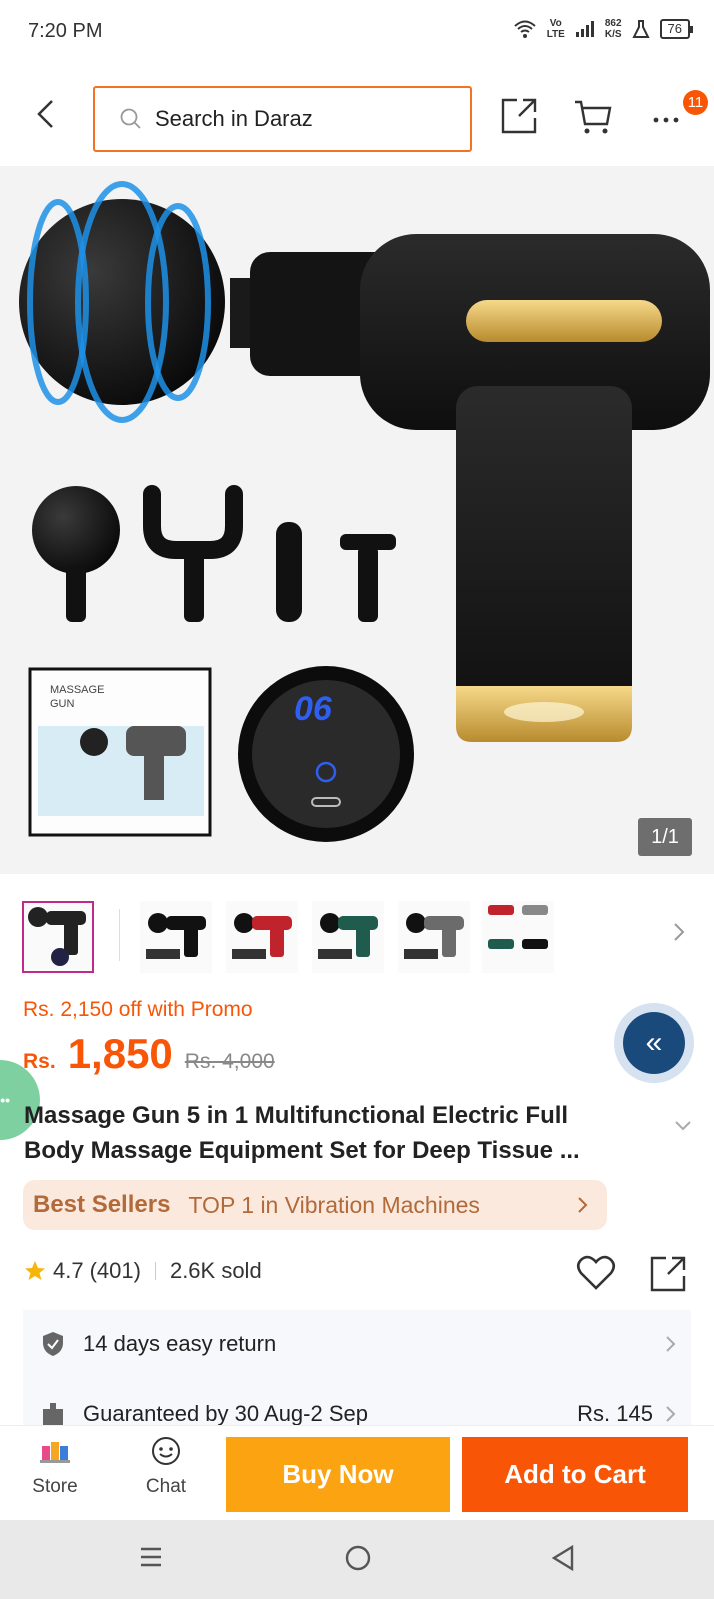 The width and height of the screenshot is (714, 1599). What do you see at coordinates (102, 1204) in the screenshot?
I see `best-sellers-logo: Best Sellers` at bounding box center [102, 1204].